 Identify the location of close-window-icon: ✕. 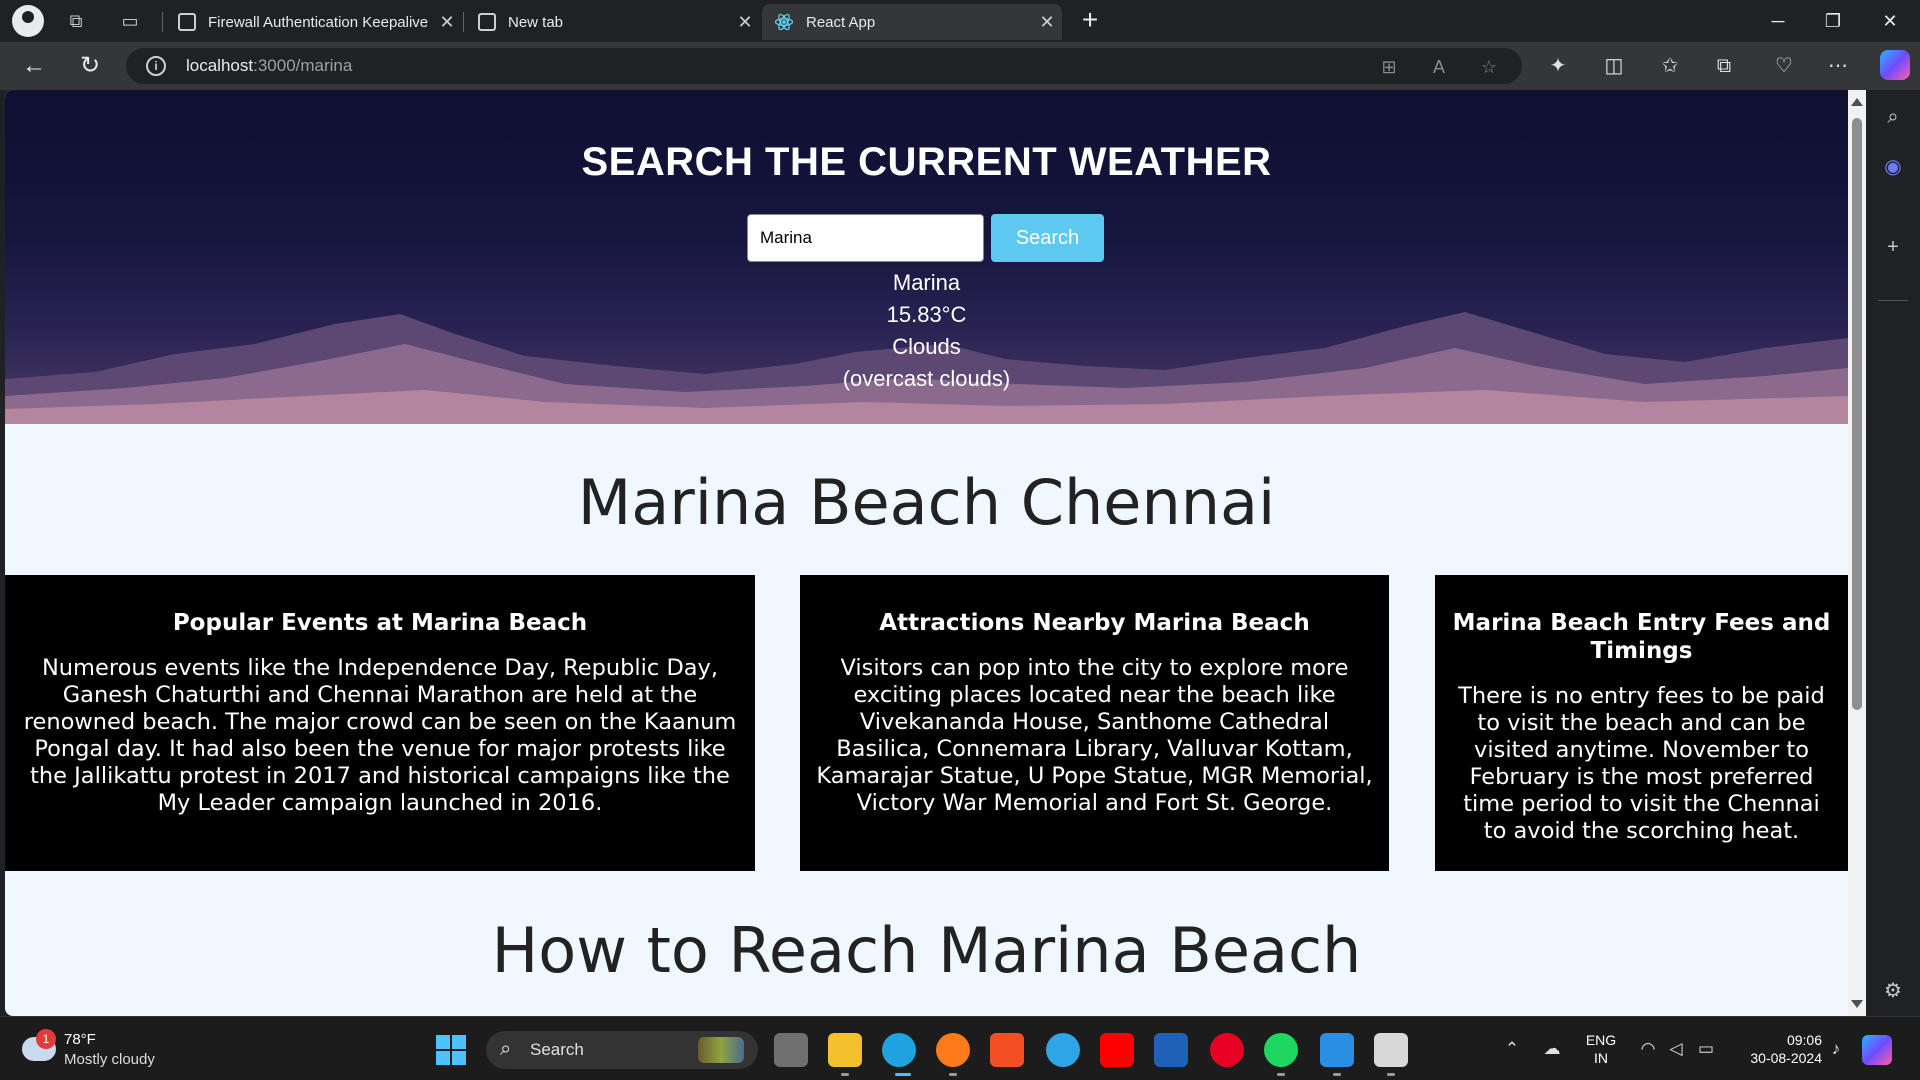
(1890, 21).